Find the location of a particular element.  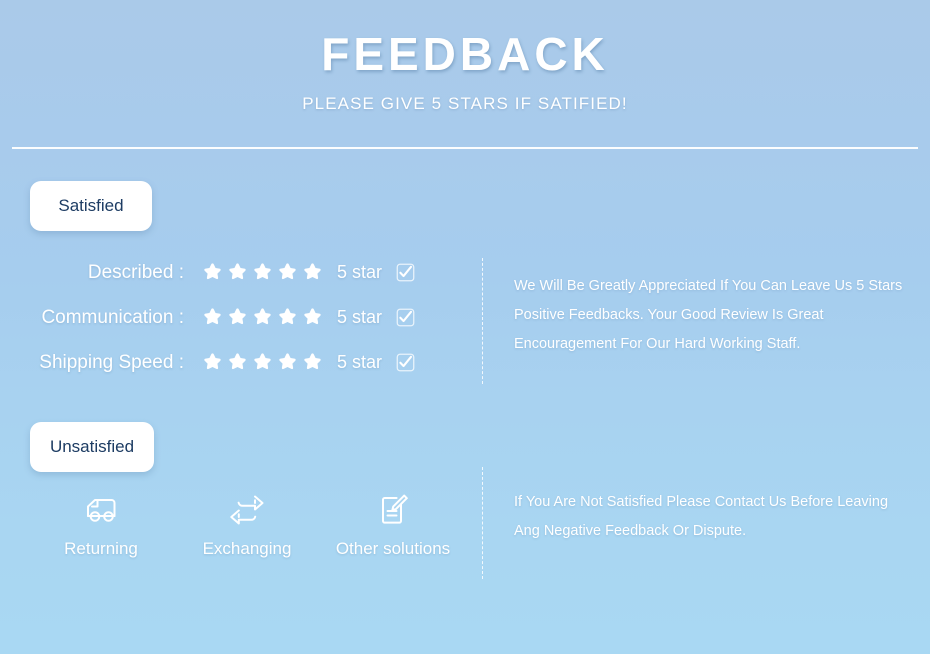

unsatisfied-solutions-list: Returning Exchanging Other solutions is located at coordinates (253, 523).